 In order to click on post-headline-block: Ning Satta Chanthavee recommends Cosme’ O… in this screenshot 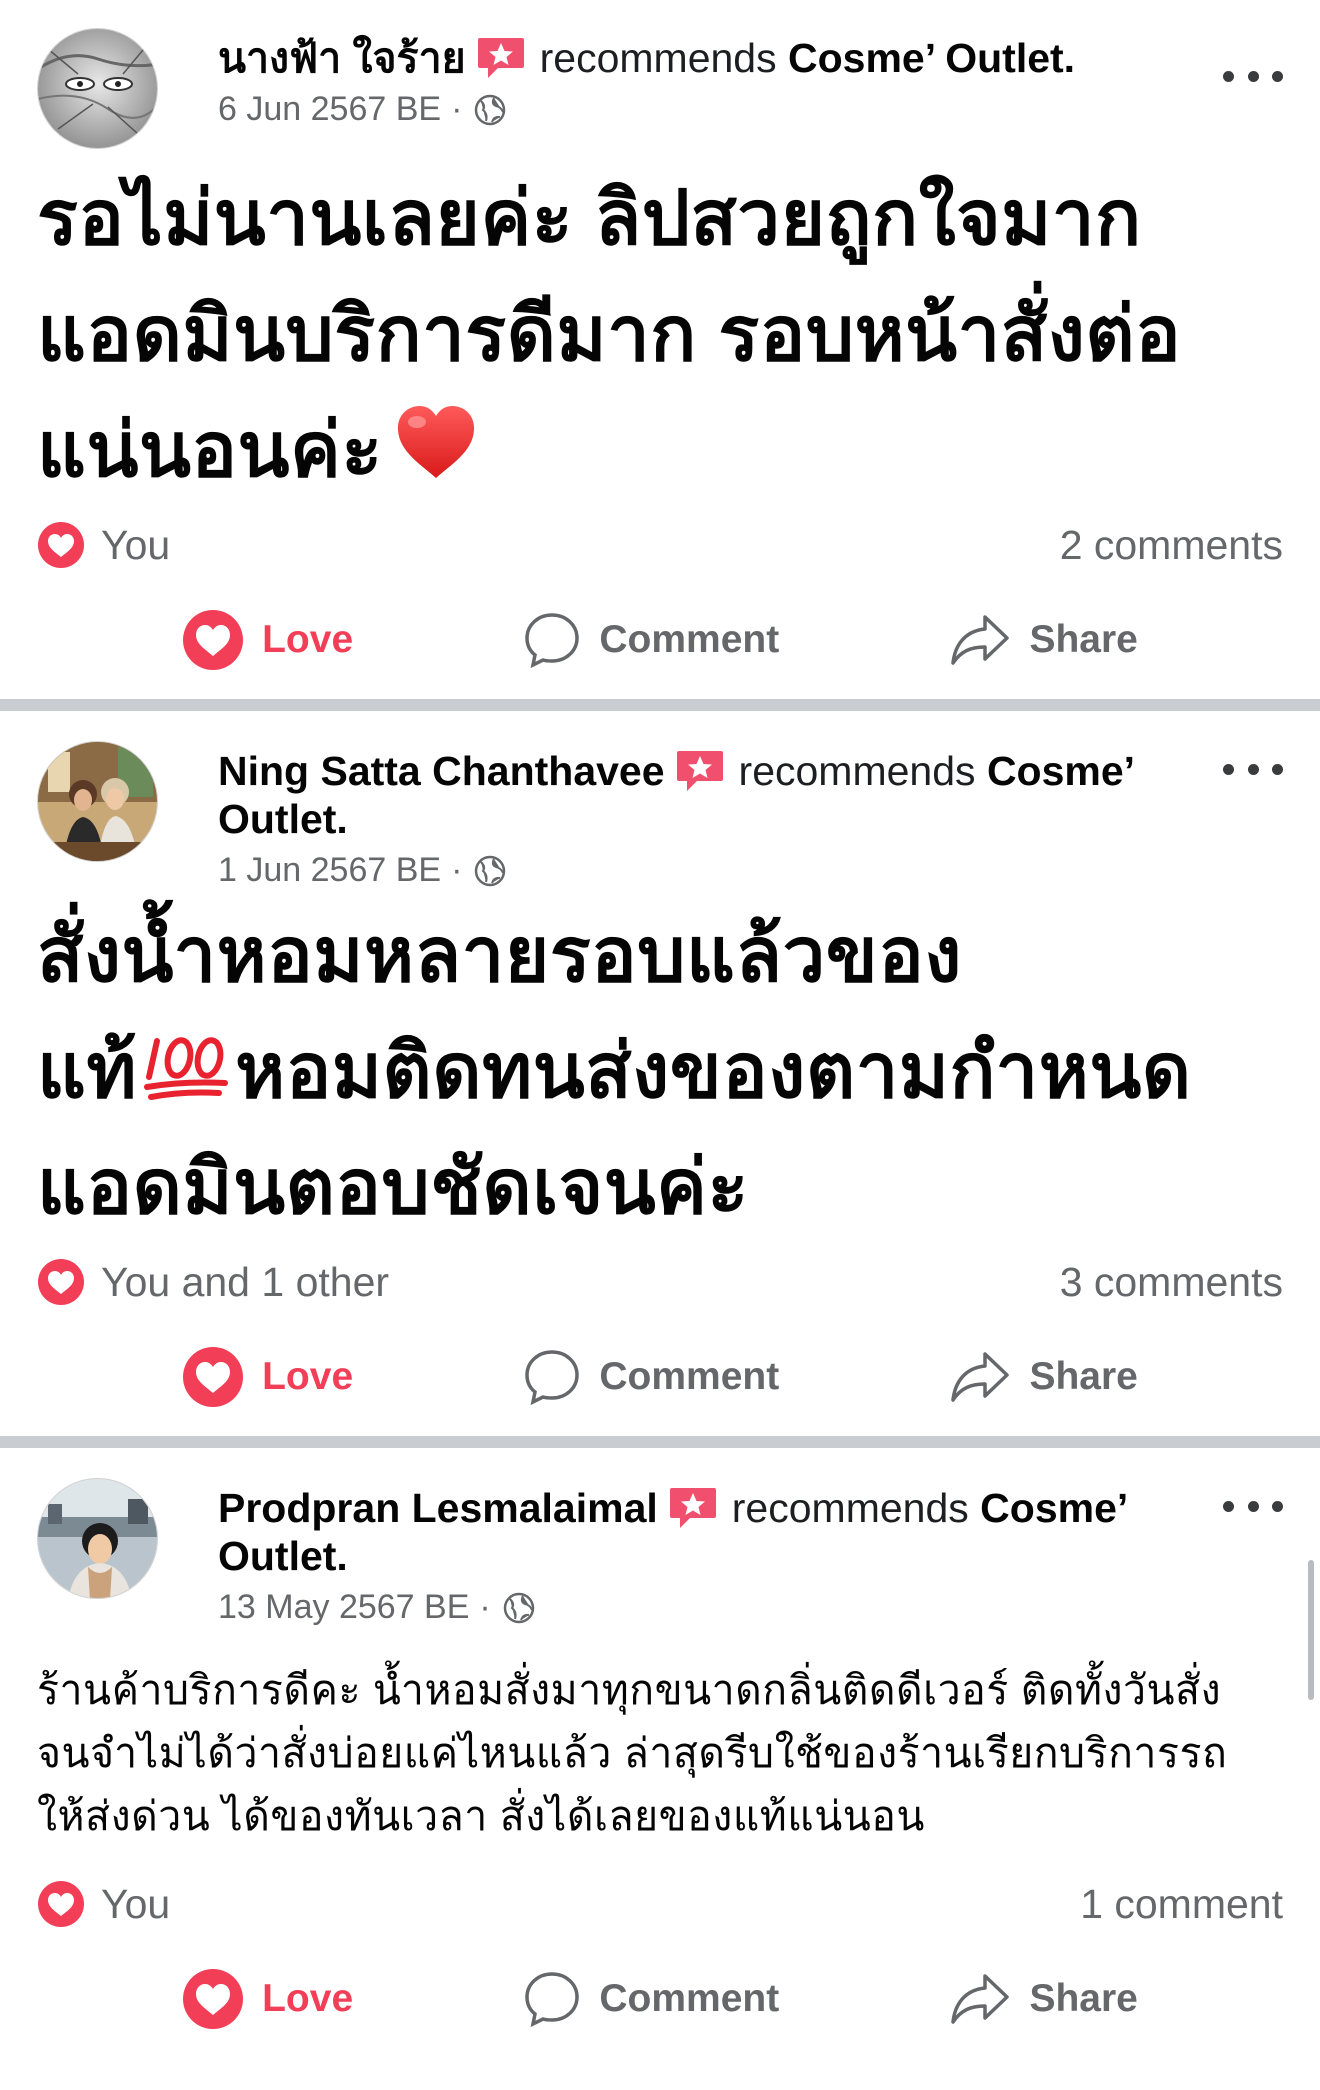, I will do `click(736, 815)`.